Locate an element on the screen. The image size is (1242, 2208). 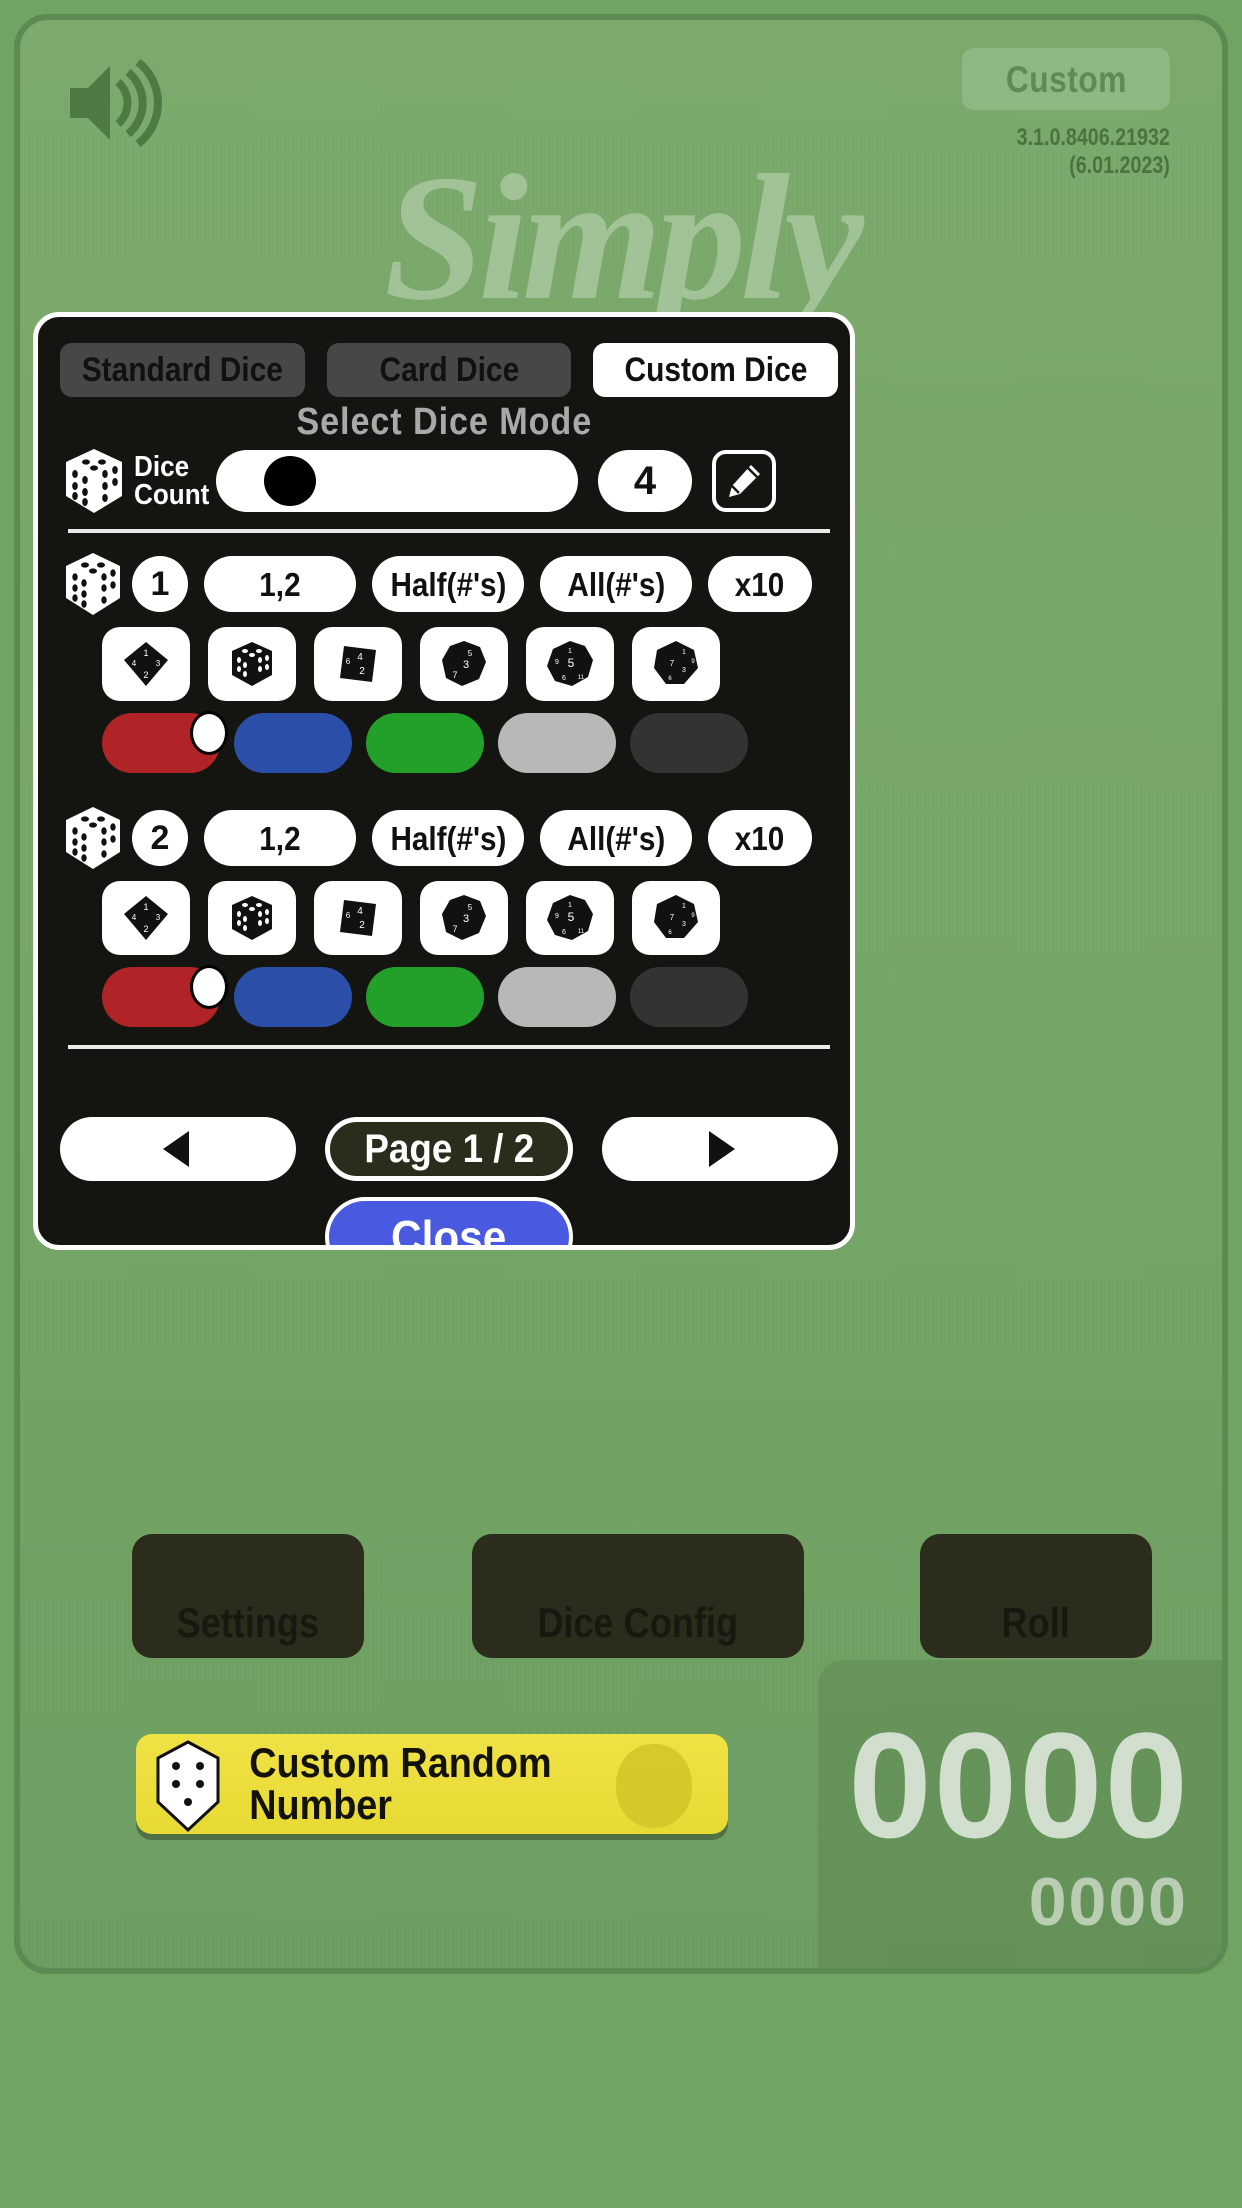
tab-card-dice-label: Card Dice is located at coordinates (449, 370).